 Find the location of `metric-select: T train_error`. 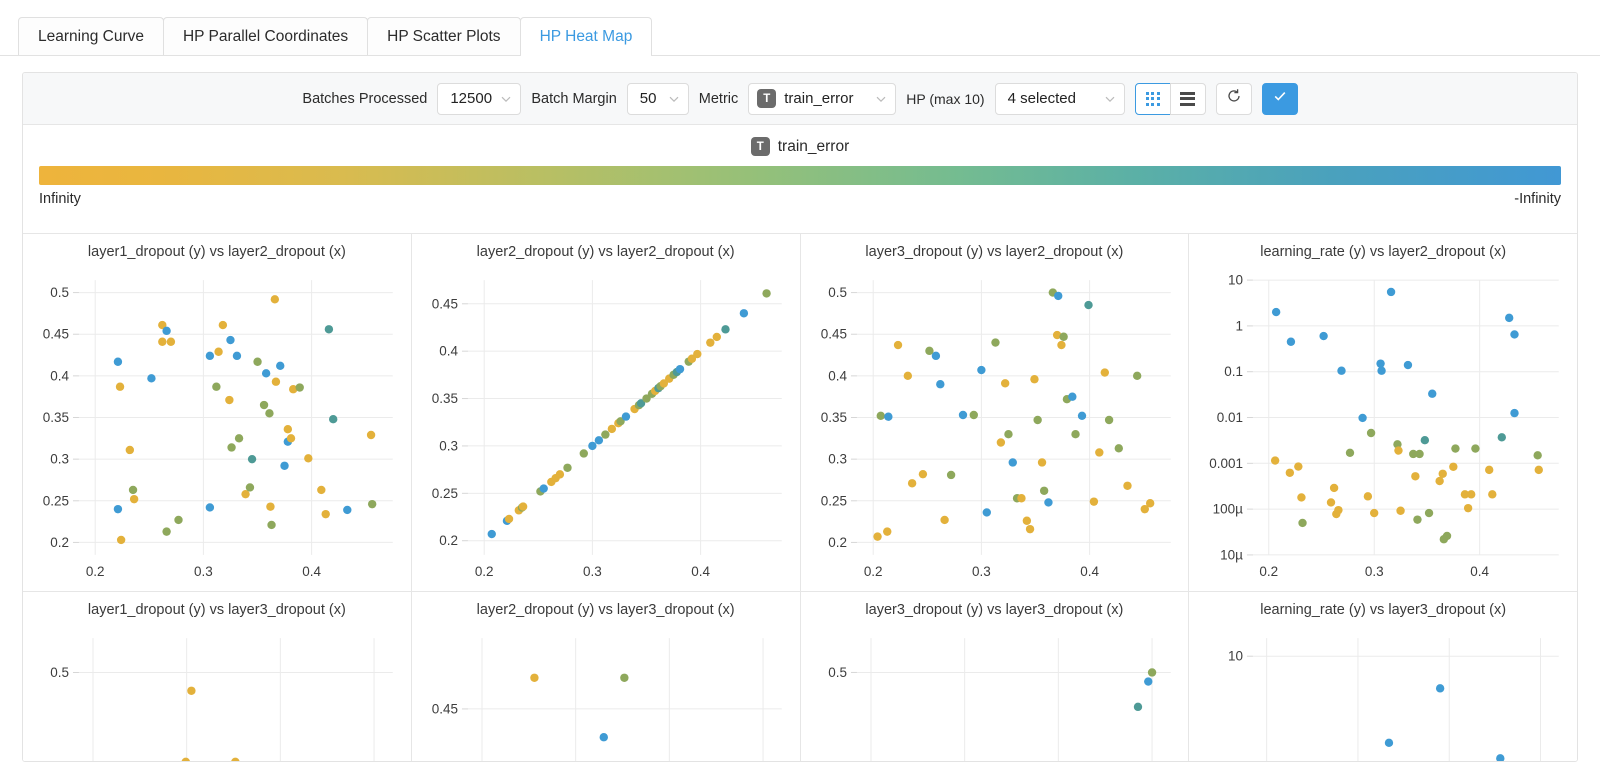

metric-select: T train_error is located at coordinates (822, 98).